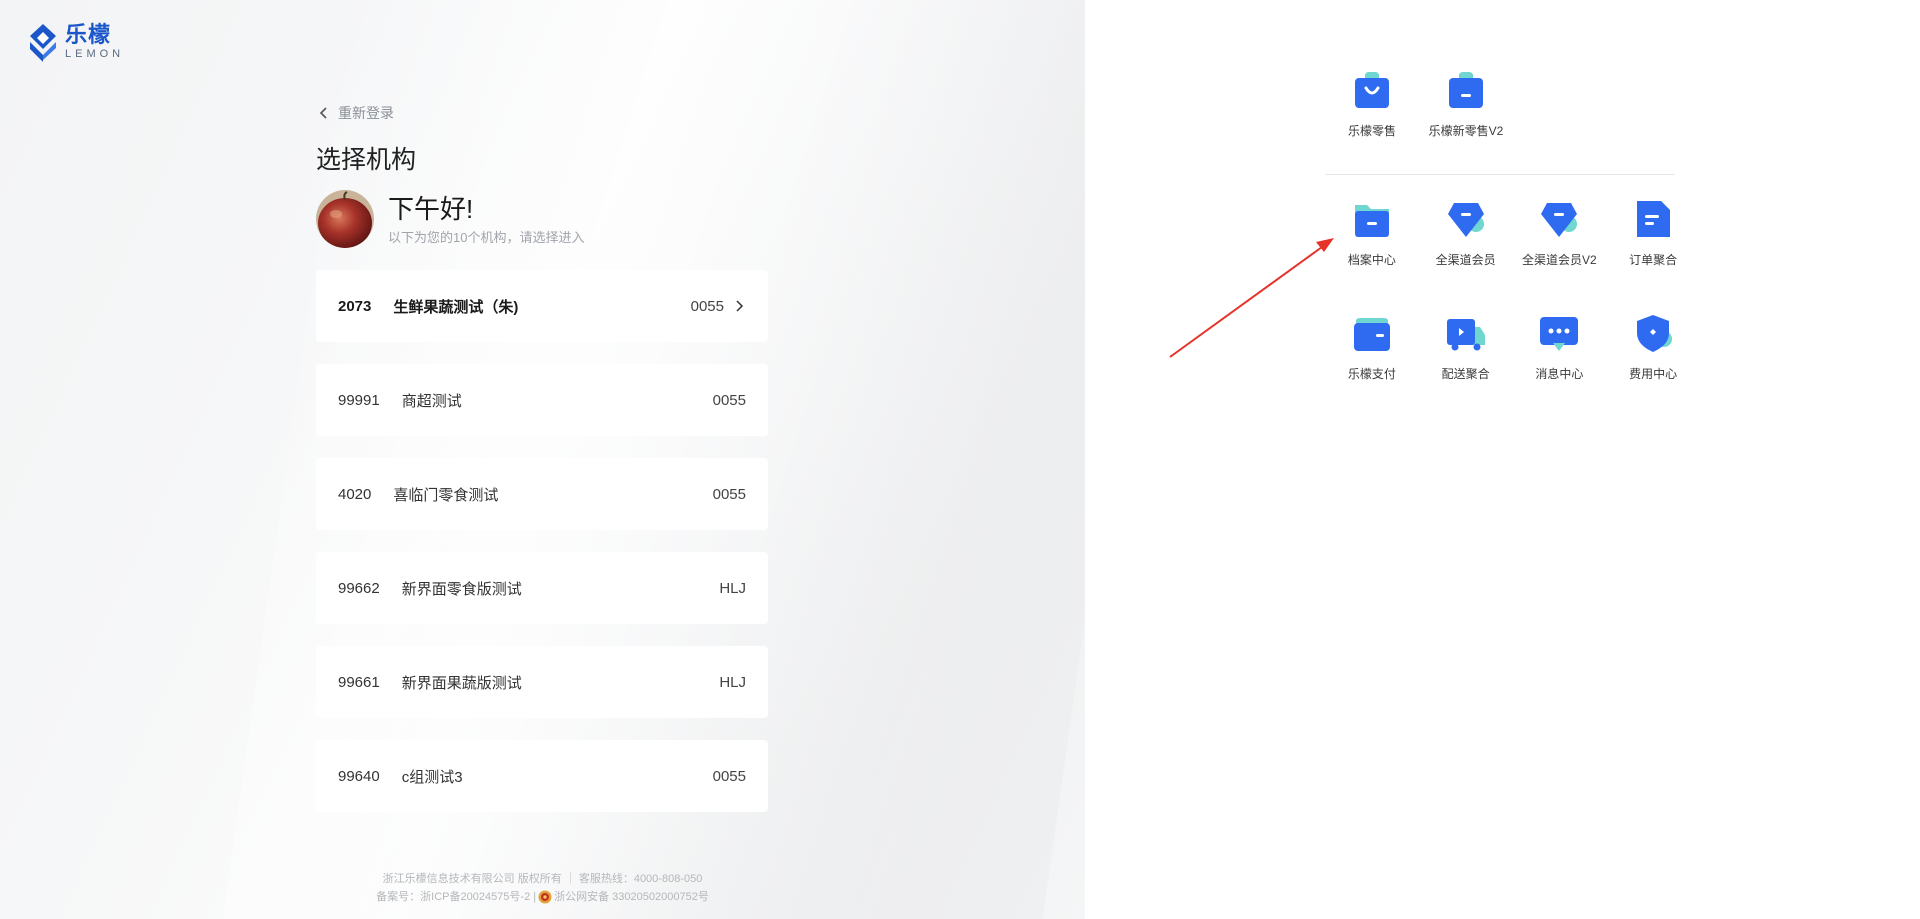  I want to click on app-expense-center: 费用中心, so click(1653, 363).